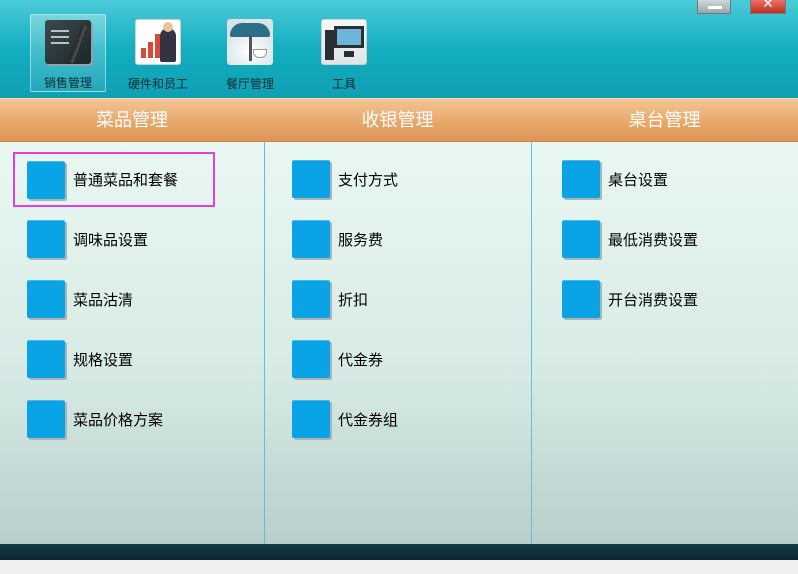 Image resolution: width=798 pixels, height=574 pixels. Describe the element at coordinates (399, 552) in the screenshot. I see `bottom-bar` at that location.